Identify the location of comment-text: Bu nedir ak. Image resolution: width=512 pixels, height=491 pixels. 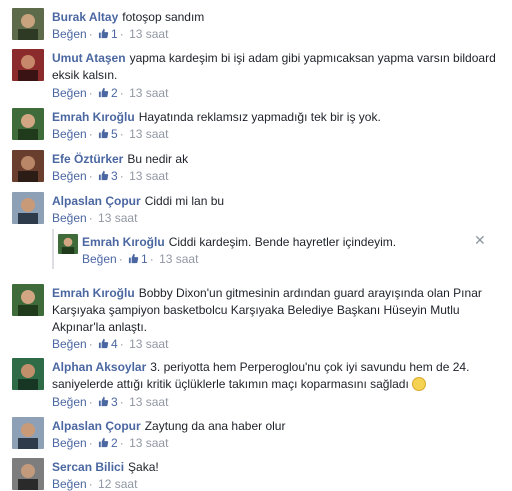
(158, 159).